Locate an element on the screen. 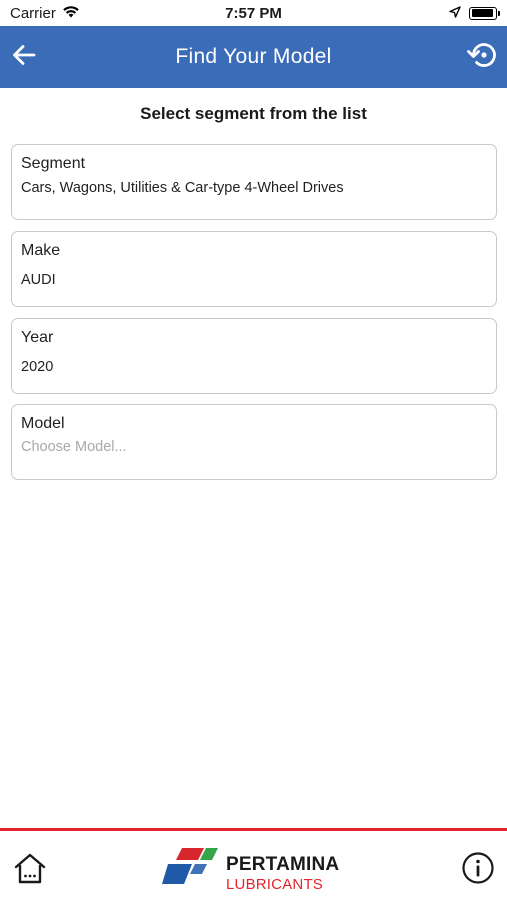 The image size is (507, 900). pertamina-logo: PERTAMINA LUBRICANTS is located at coordinates (257, 867).